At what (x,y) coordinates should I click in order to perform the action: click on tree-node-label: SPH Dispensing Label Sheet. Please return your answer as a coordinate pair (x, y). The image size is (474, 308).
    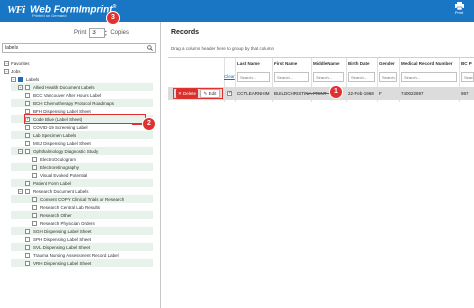
    Looking at the image, I should click on (62, 239).